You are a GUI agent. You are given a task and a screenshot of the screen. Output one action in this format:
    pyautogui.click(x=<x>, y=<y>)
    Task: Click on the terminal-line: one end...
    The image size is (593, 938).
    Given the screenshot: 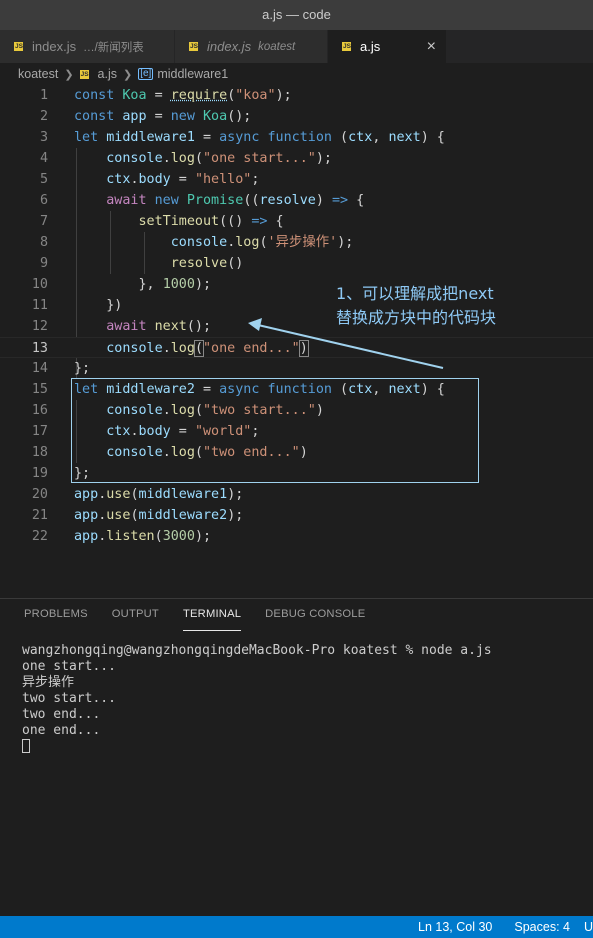 What is the action you would take?
    pyautogui.click(x=61, y=730)
    